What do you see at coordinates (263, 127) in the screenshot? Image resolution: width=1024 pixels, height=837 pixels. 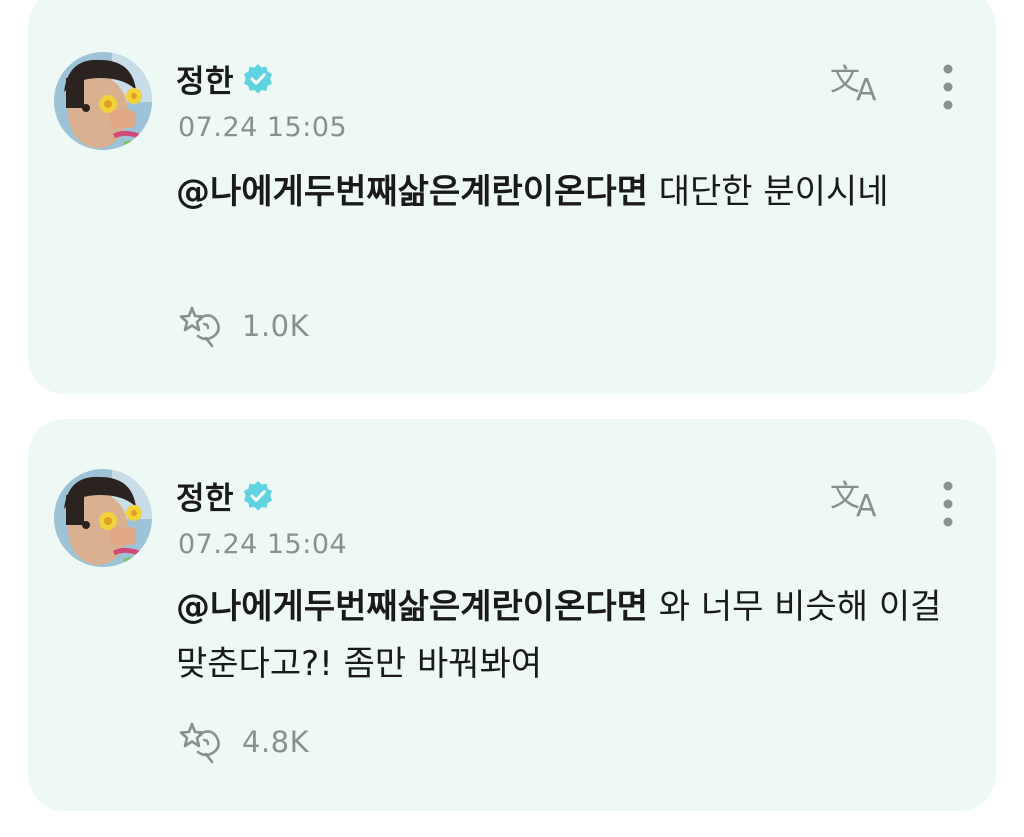 I see `timestamp: 07.24 15:05` at bounding box center [263, 127].